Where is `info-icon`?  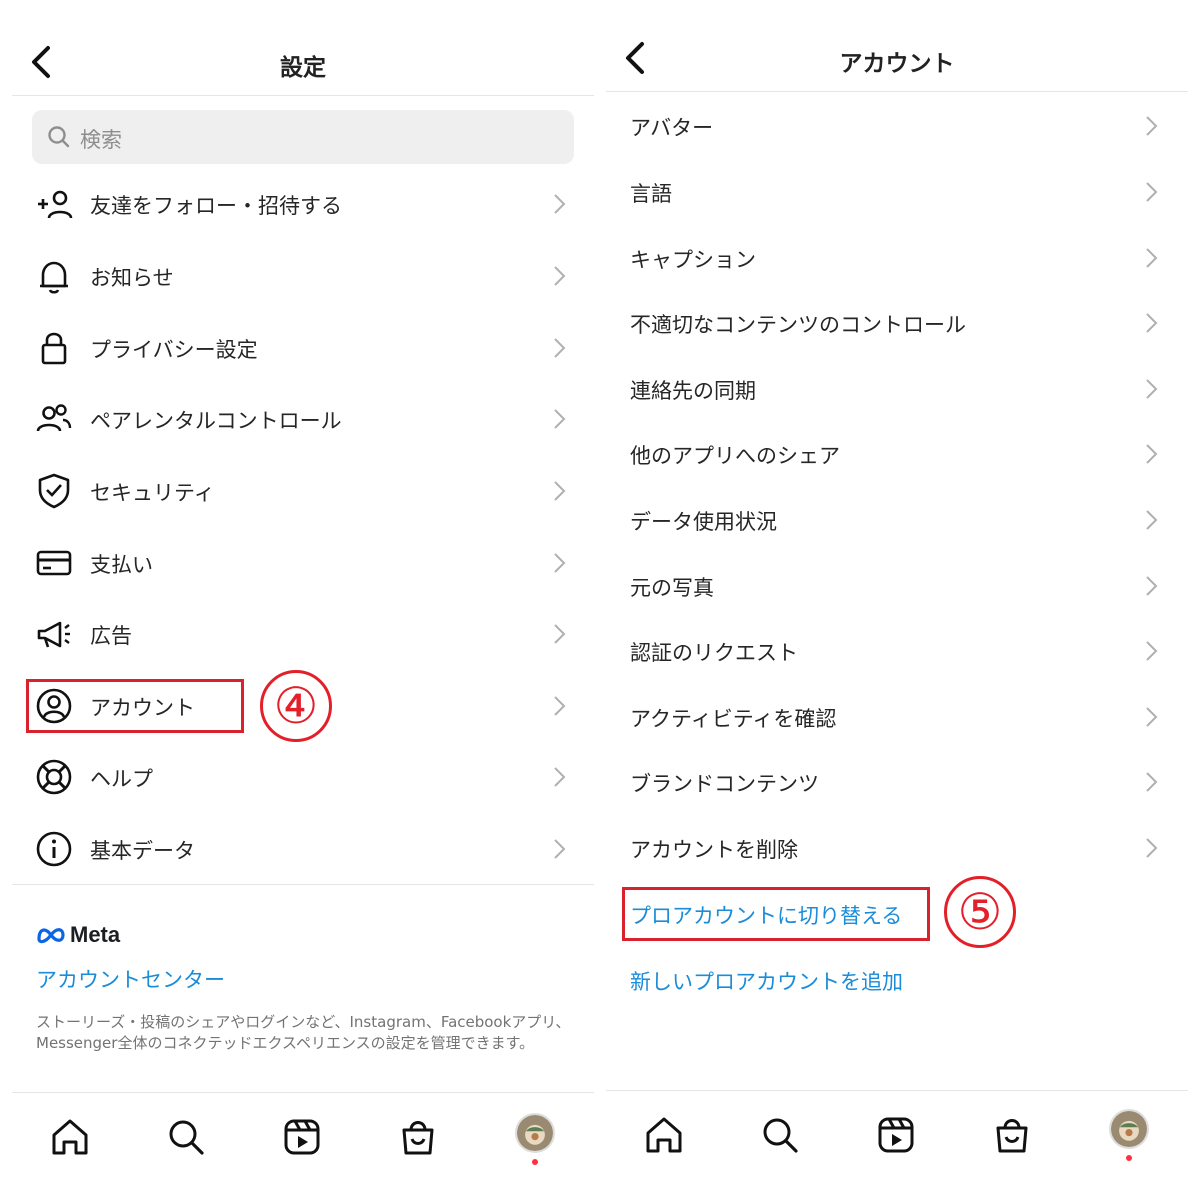 info-icon is located at coordinates (54, 849).